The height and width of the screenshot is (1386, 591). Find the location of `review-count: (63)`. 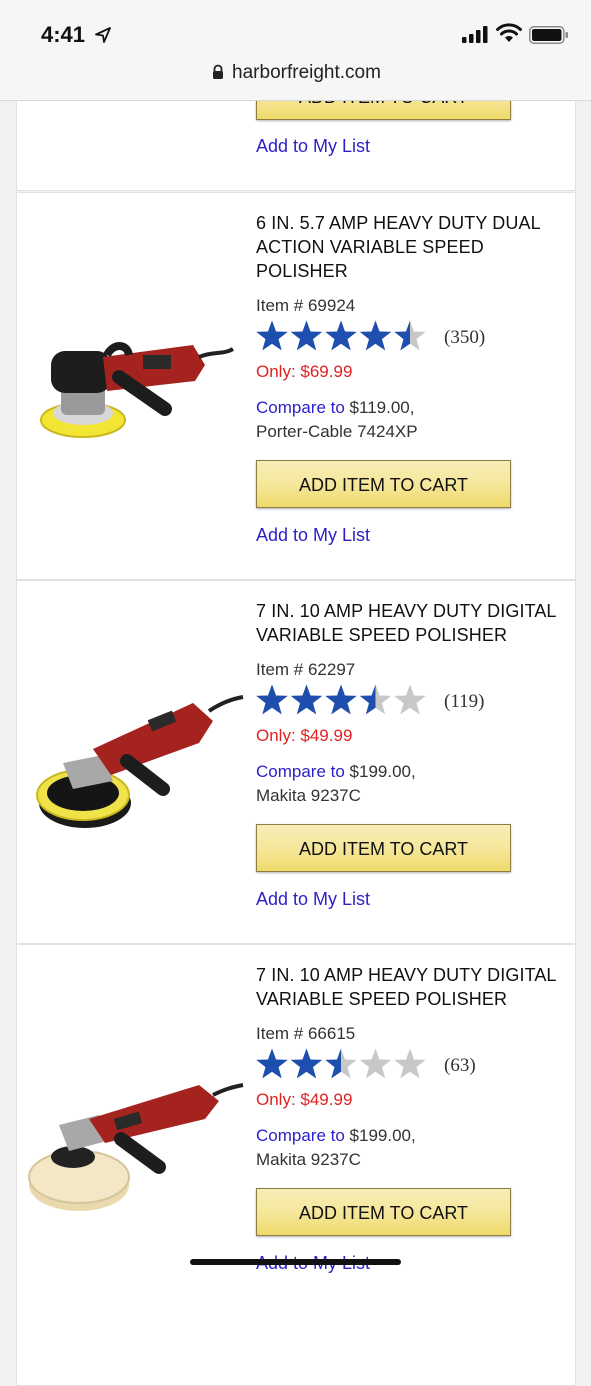

review-count: (63) is located at coordinates (460, 1066).